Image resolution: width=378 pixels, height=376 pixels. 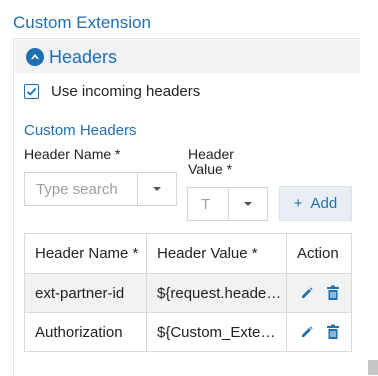 I want to click on header-value-label-line1: Header, so click(x=211, y=154).